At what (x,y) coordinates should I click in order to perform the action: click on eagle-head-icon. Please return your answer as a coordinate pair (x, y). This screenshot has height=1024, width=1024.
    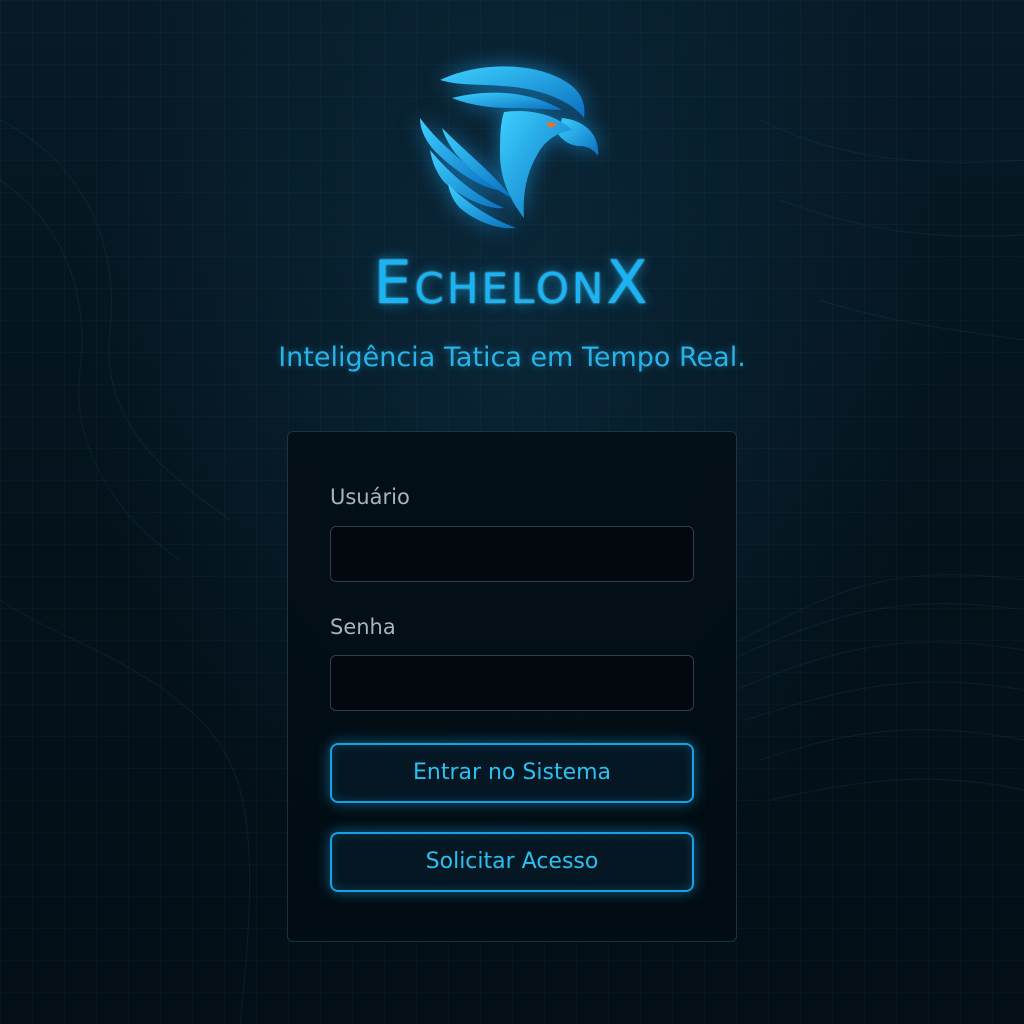
    Looking at the image, I should click on (509, 147).